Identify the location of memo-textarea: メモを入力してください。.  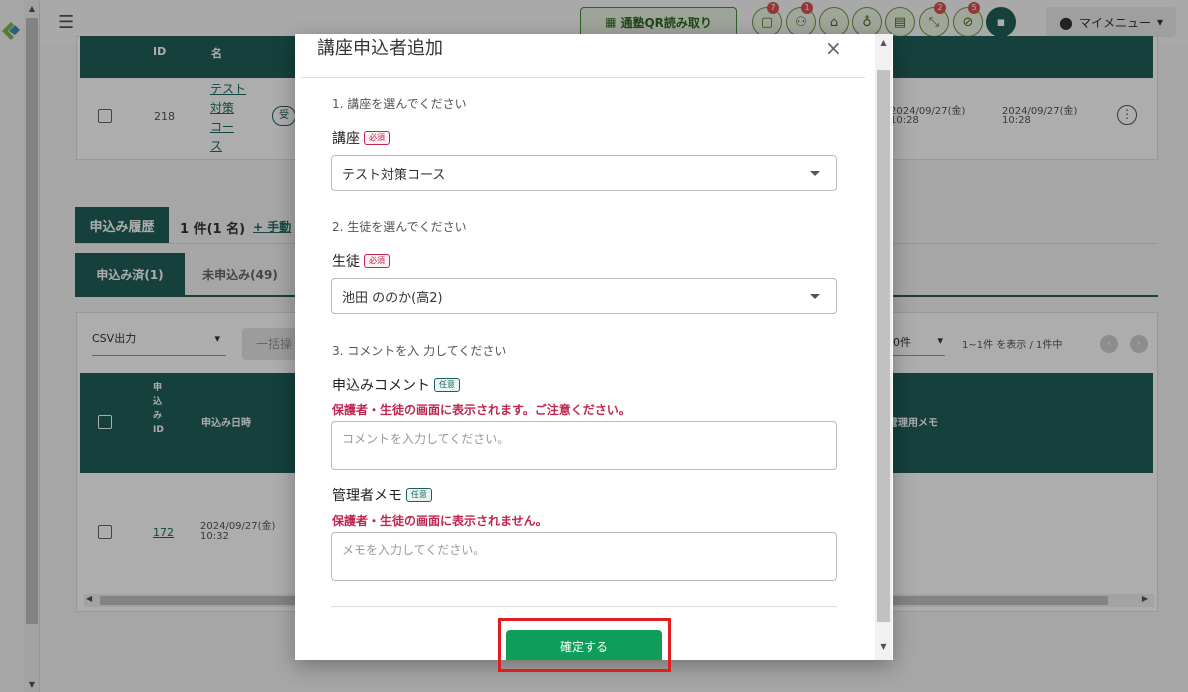
(584, 556).